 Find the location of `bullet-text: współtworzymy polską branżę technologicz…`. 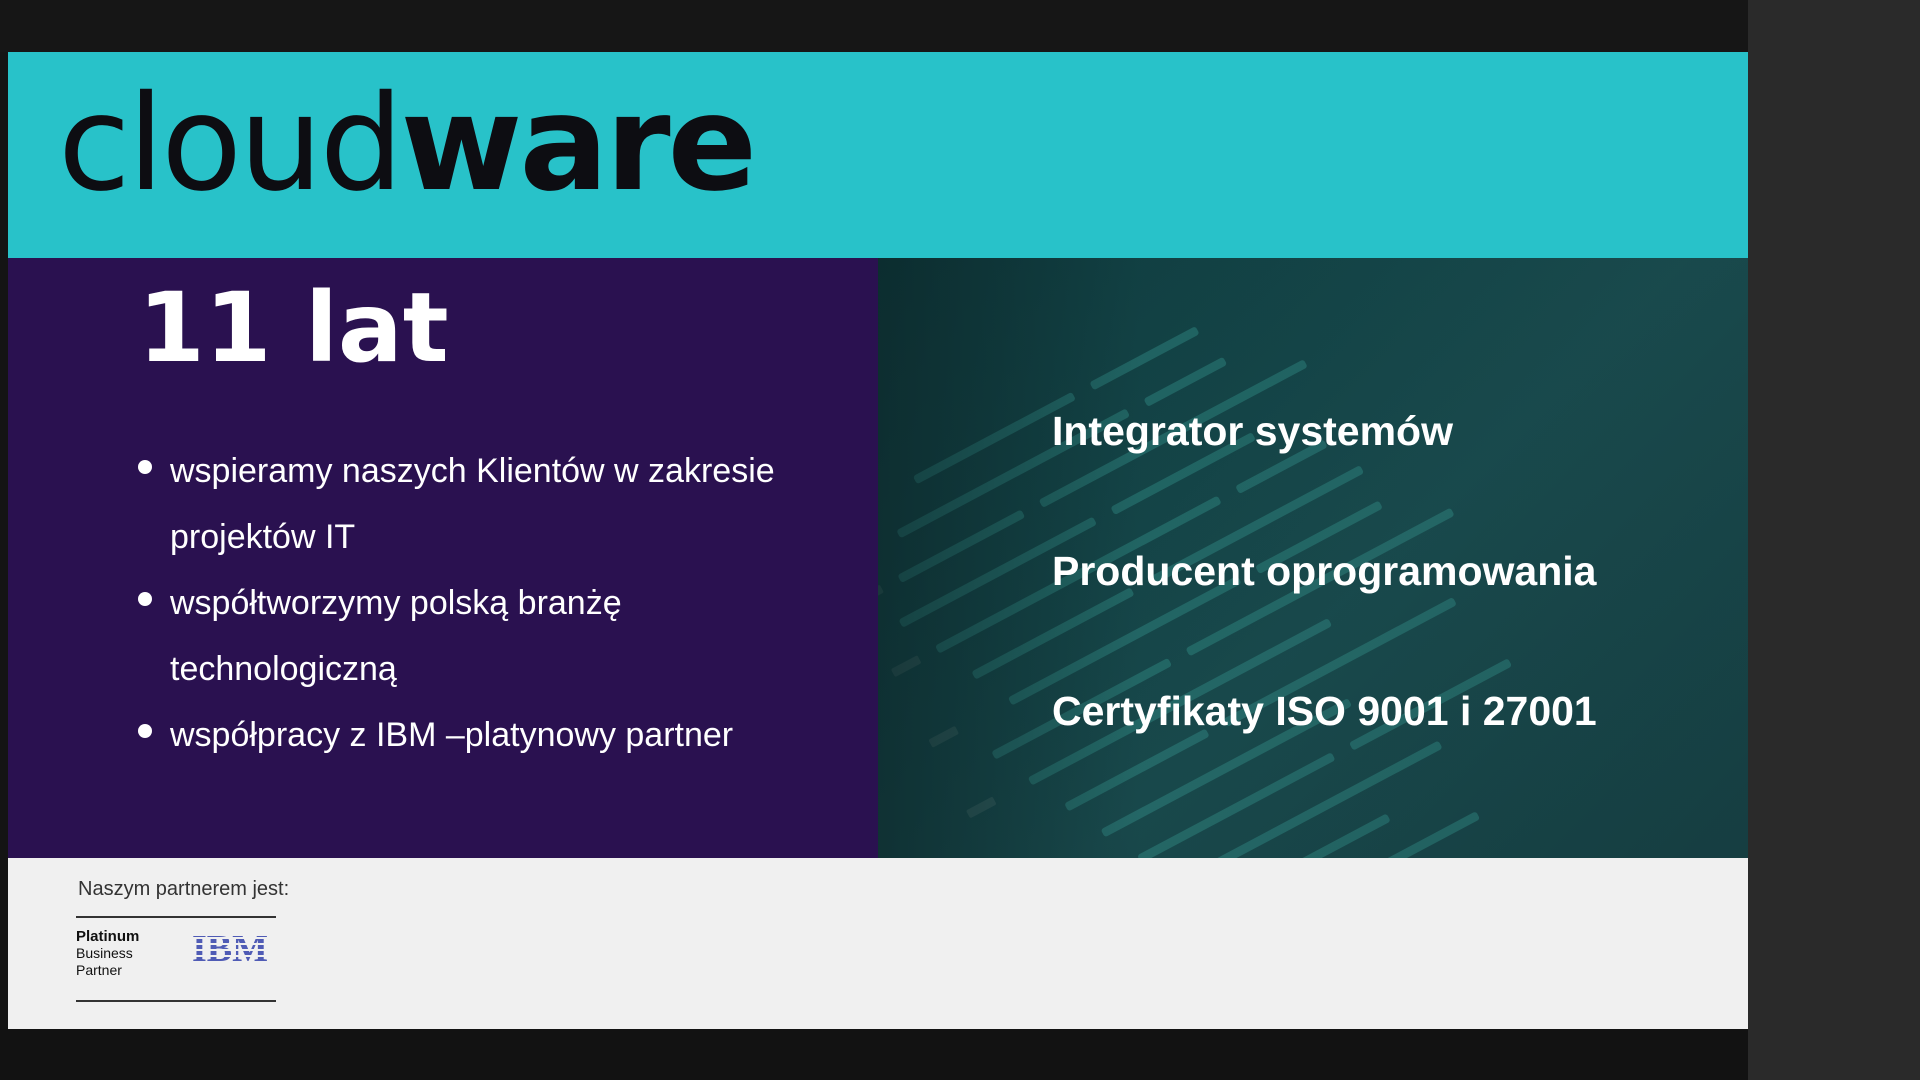

bullet-text: współtworzymy polską branżę technologicz… is located at coordinates (396, 636).